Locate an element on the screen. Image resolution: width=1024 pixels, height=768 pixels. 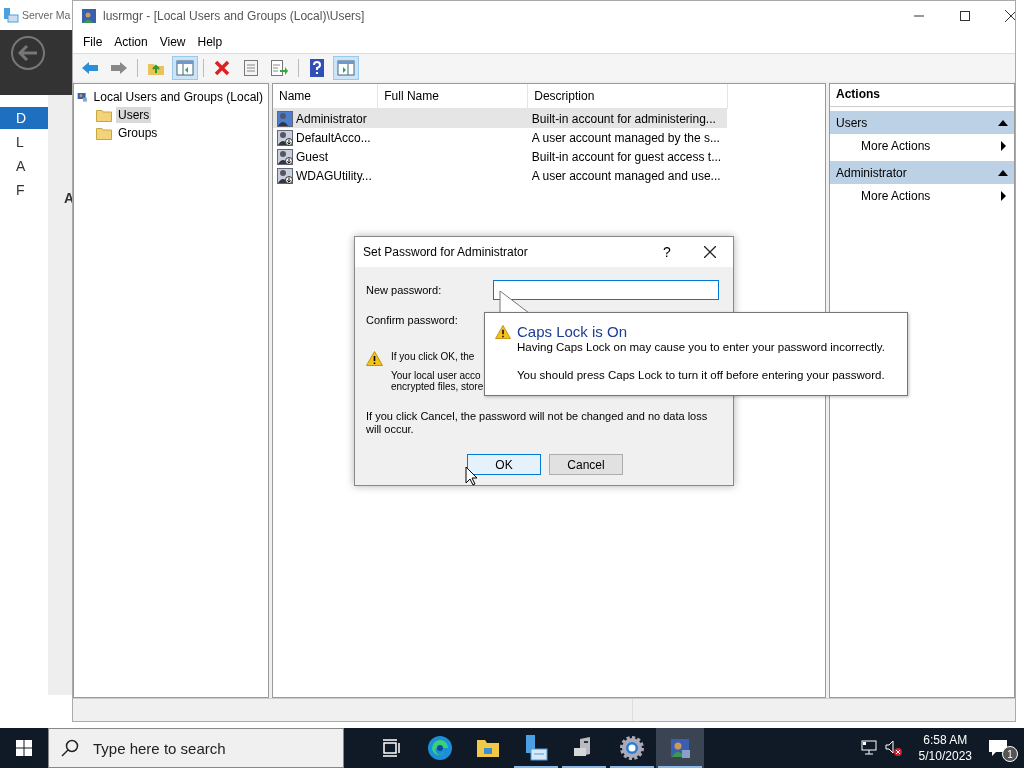
search-icon is located at coordinates (70, 748).